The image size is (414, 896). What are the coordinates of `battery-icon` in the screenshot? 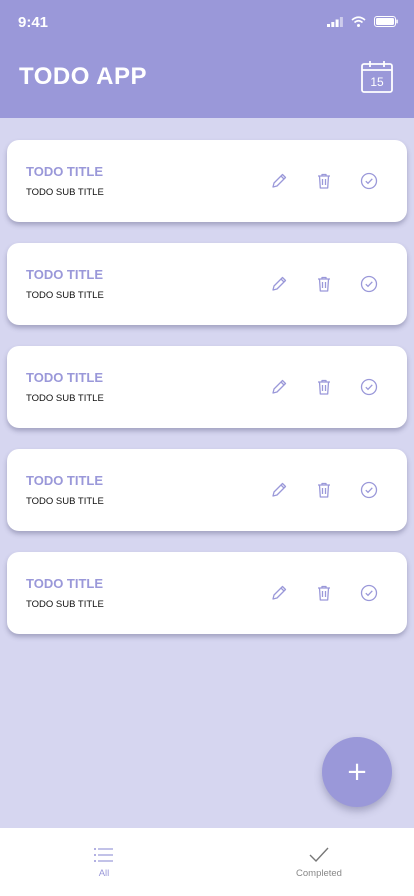 It's located at (386, 21).